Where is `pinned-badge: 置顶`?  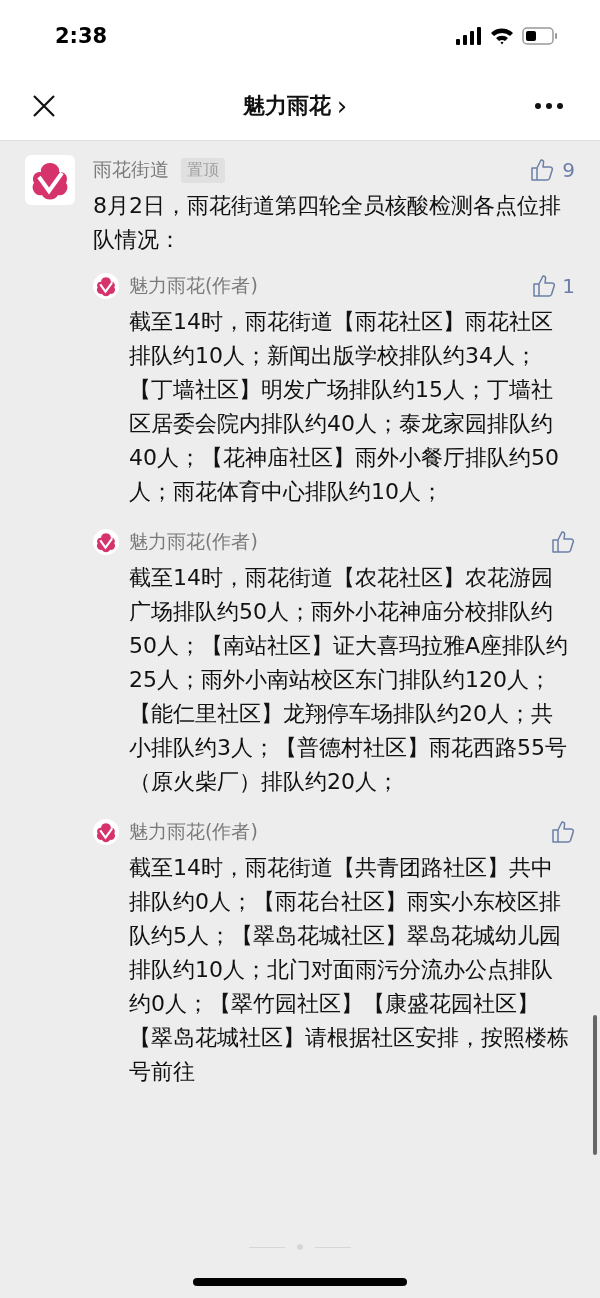
pinned-badge: 置顶 is located at coordinates (203, 170).